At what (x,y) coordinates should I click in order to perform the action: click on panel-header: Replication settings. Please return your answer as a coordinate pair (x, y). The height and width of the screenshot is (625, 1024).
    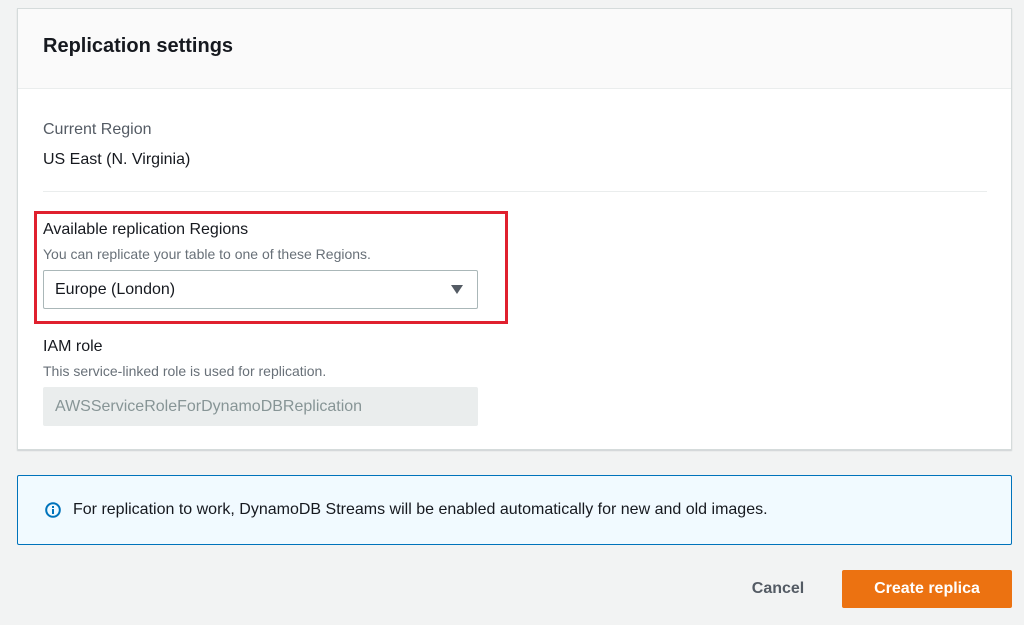
    Looking at the image, I should click on (514, 49).